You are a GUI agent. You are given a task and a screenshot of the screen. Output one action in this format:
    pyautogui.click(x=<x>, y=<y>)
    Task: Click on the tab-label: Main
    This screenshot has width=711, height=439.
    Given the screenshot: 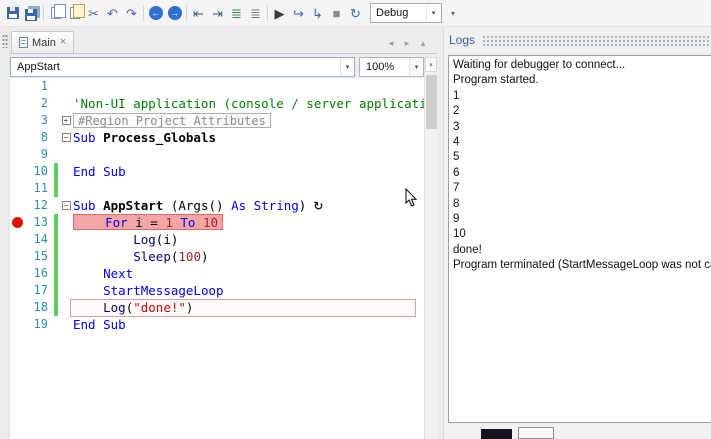 What is the action you would take?
    pyautogui.click(x=44, y=42)
    